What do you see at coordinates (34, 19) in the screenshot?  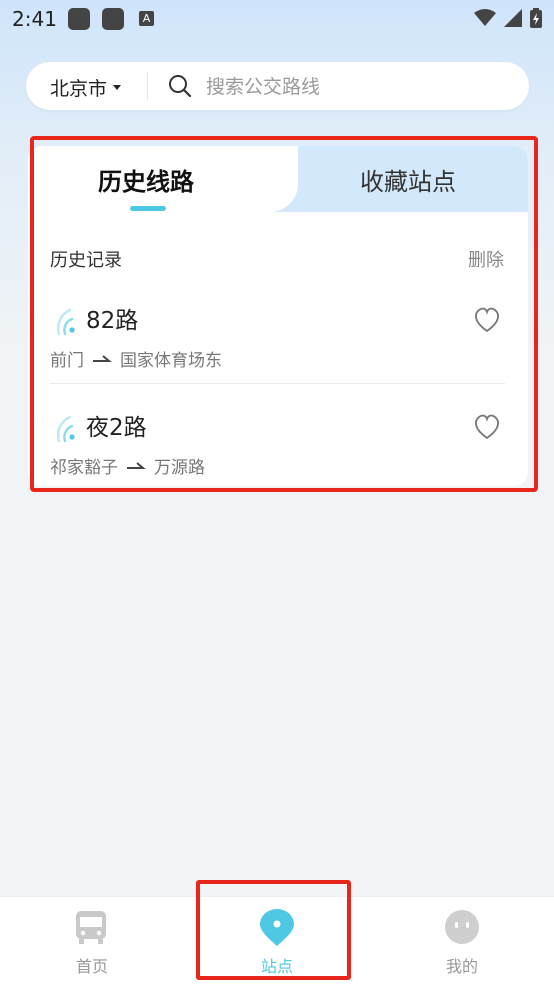 I see `status-time: 2:41` at bounding box center [34, 19].